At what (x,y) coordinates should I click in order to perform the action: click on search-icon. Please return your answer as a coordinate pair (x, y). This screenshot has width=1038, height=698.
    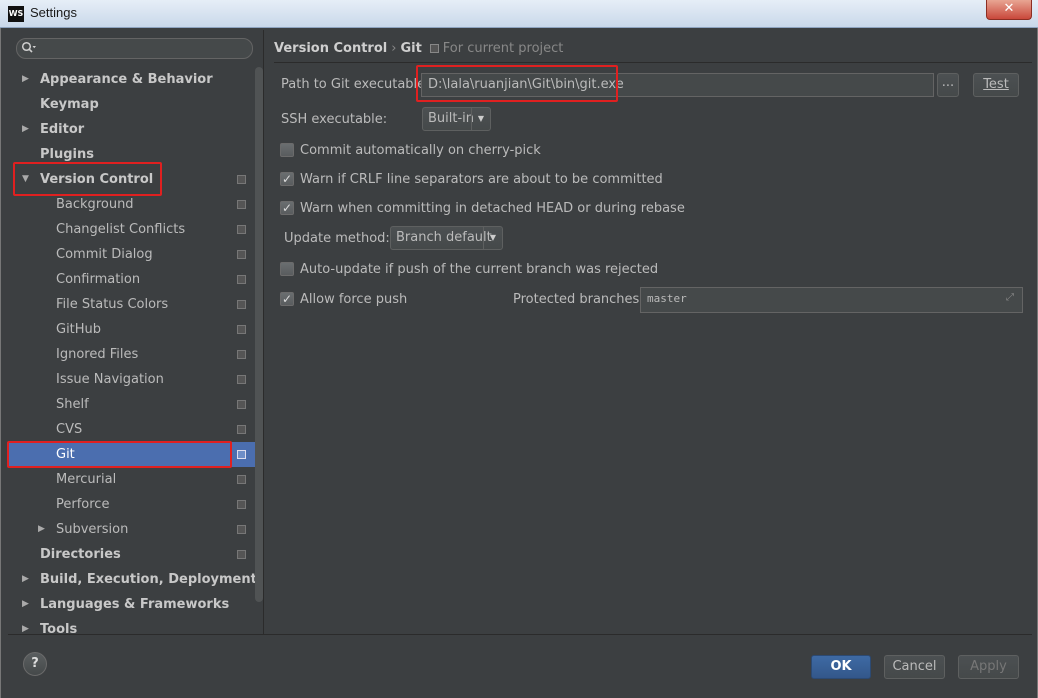
    Looking at the image, I should click on (29, 48).